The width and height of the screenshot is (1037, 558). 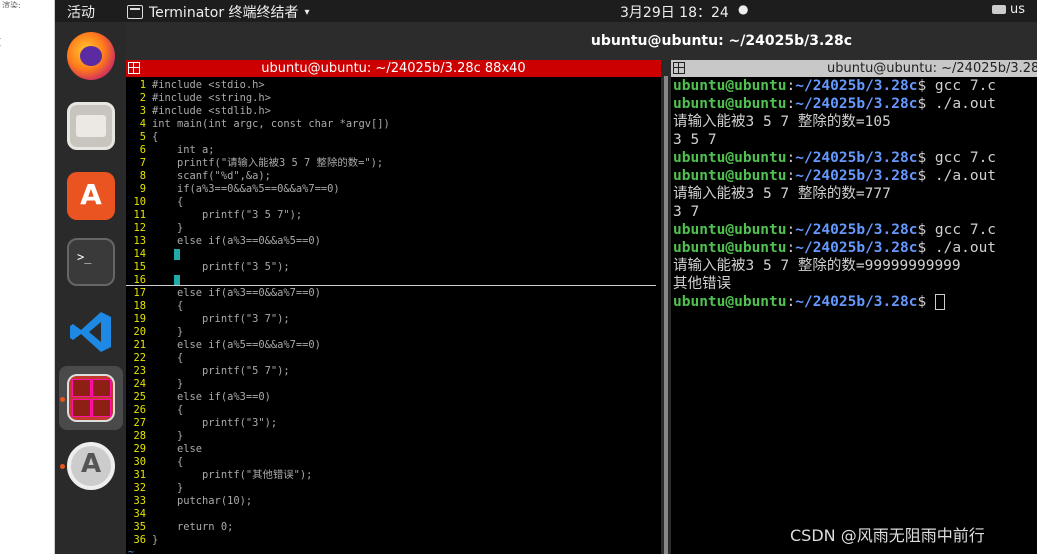 I want to click on code-line: 8 scanf("%d",&a);, so click(x=393, y=176).